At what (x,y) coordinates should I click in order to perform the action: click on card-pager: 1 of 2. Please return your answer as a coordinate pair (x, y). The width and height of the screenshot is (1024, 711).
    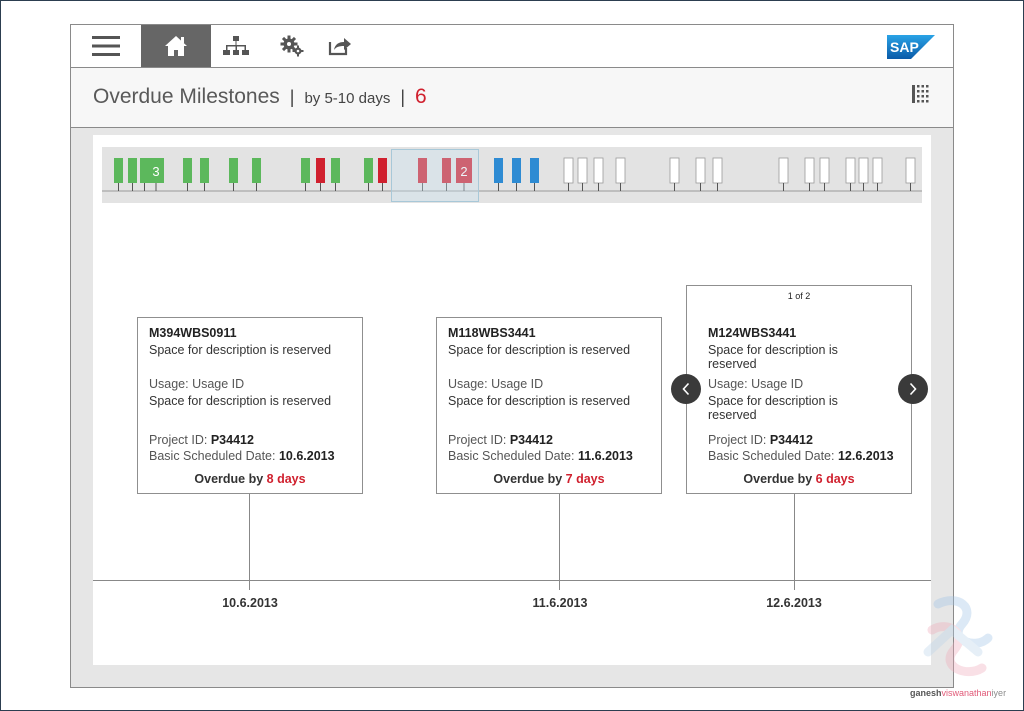
    Looking at the image, I should click on (799, 296).